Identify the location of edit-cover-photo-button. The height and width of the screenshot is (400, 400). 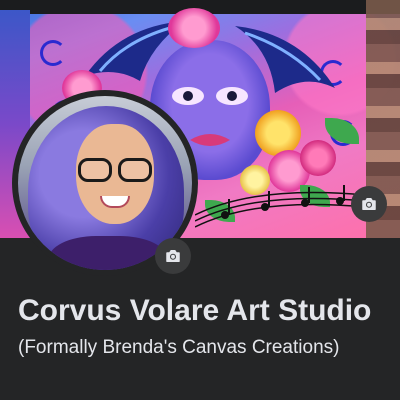
(369, 204).